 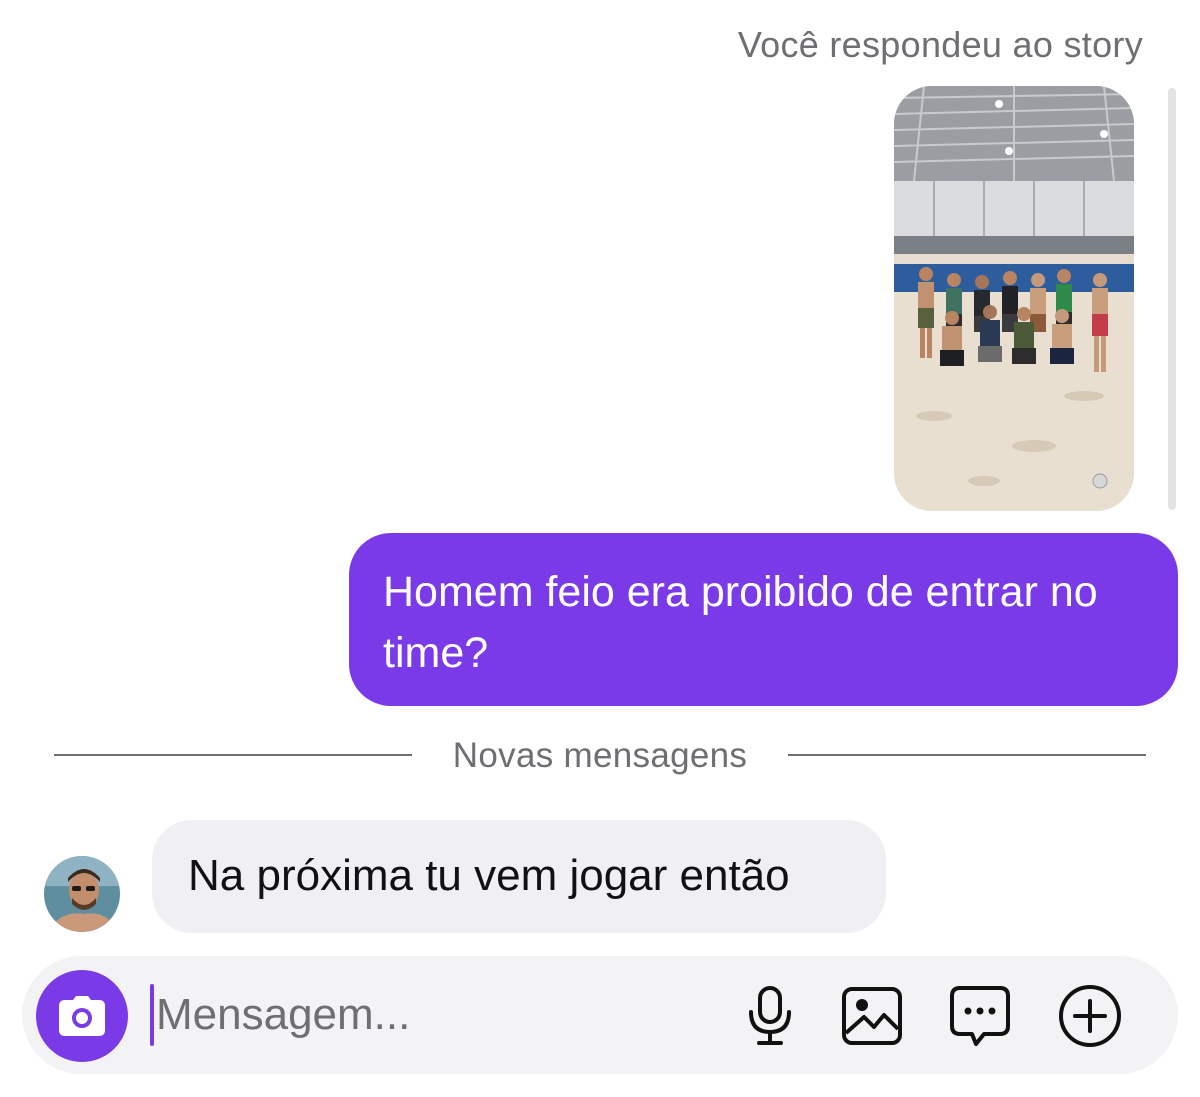 I want to click on new-messages-label: Novas mensagens, so click(x=600, y=755).